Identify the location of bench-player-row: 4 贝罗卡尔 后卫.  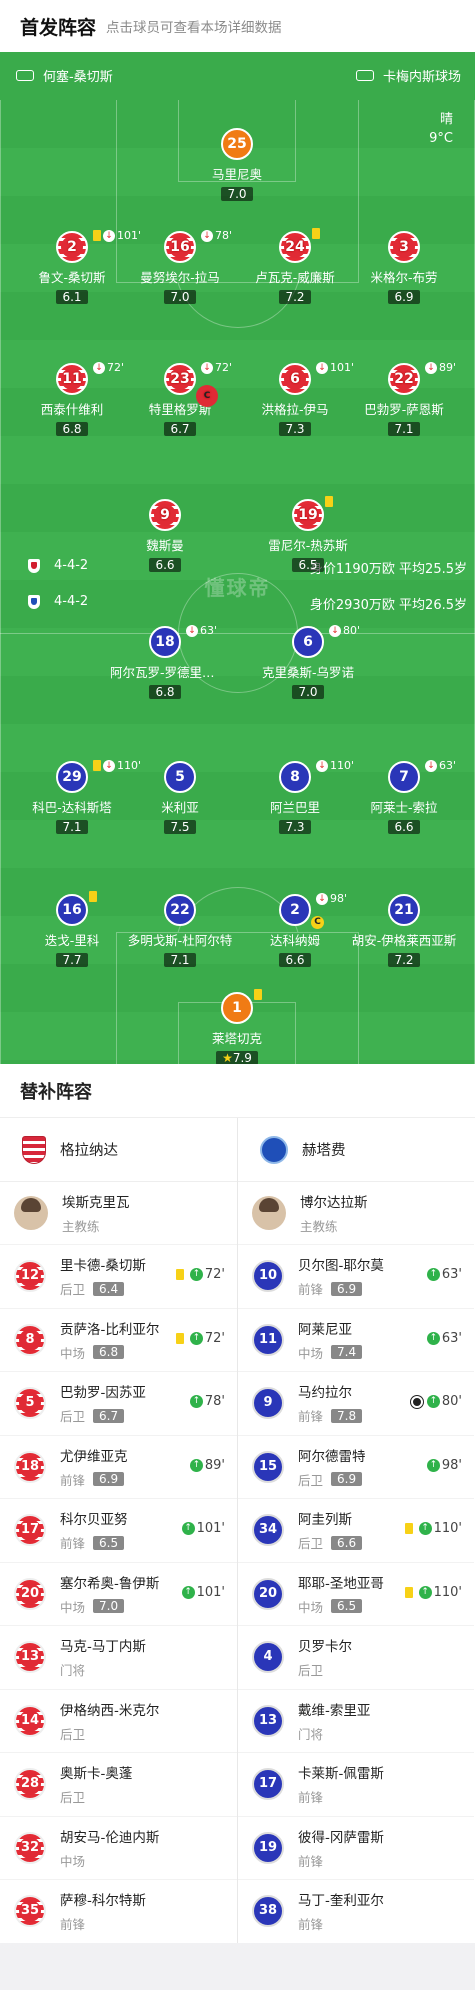
(356, 1657).